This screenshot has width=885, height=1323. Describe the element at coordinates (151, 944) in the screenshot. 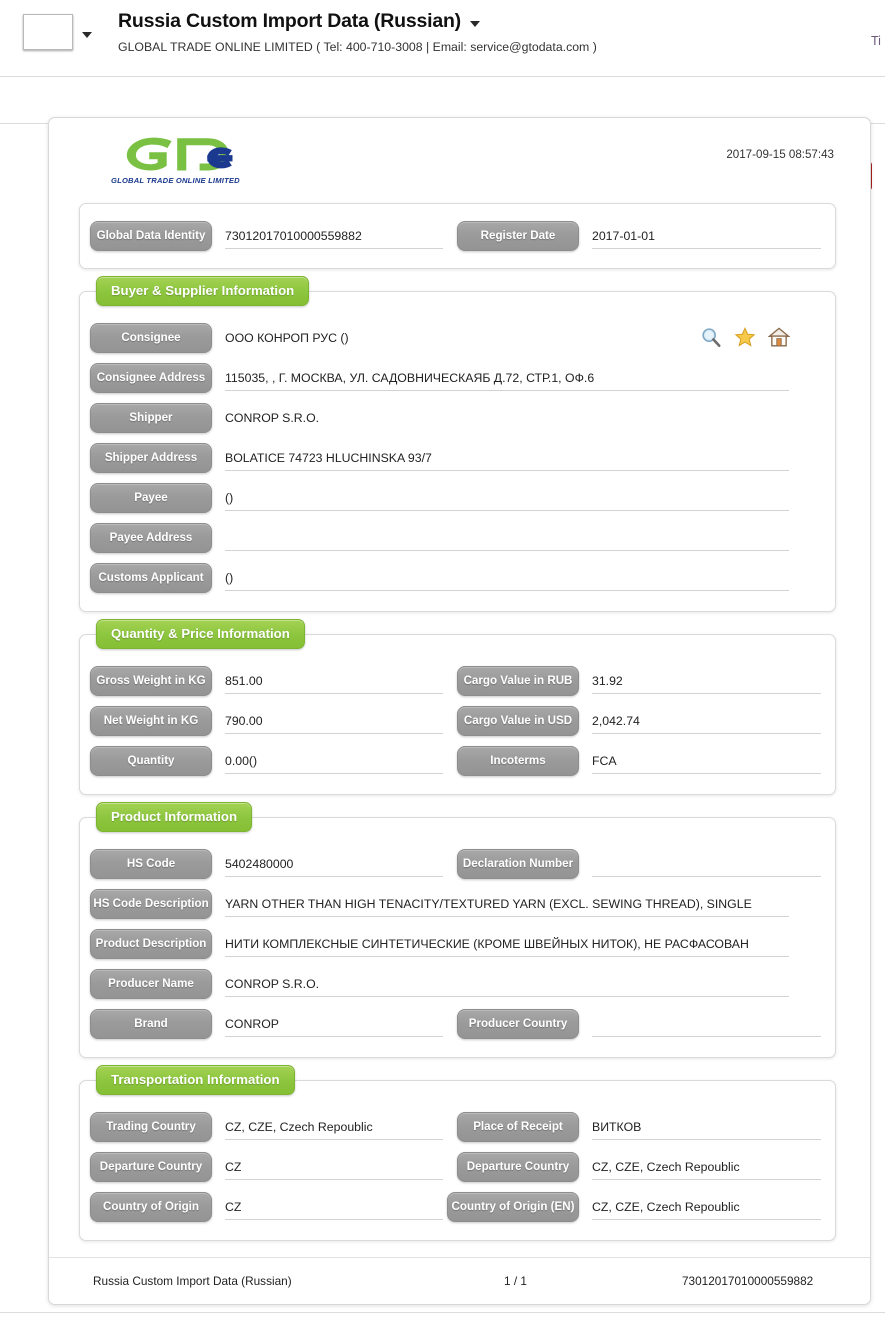

I see `product-description-label: Product Description` at that location.